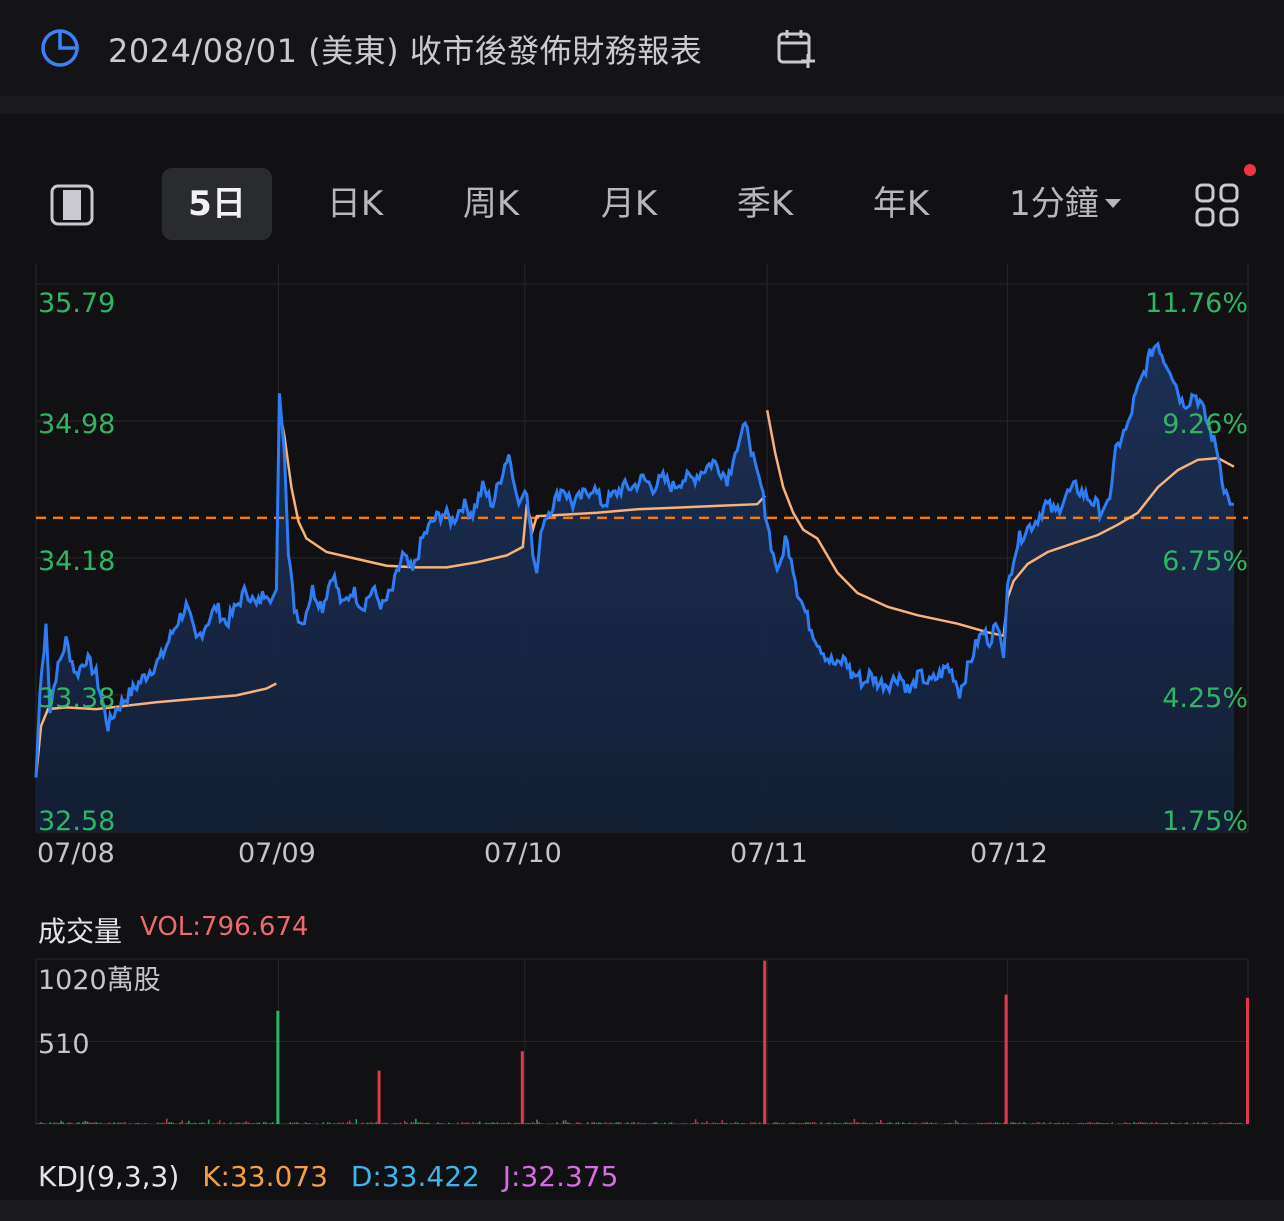 The width and height of the screenshot is (1284, 1221). What do you see at coordinates (1205, 424) in the screenshot?
I see `pct-axis-label: 9.26%` at bounding box center [1205, 424].